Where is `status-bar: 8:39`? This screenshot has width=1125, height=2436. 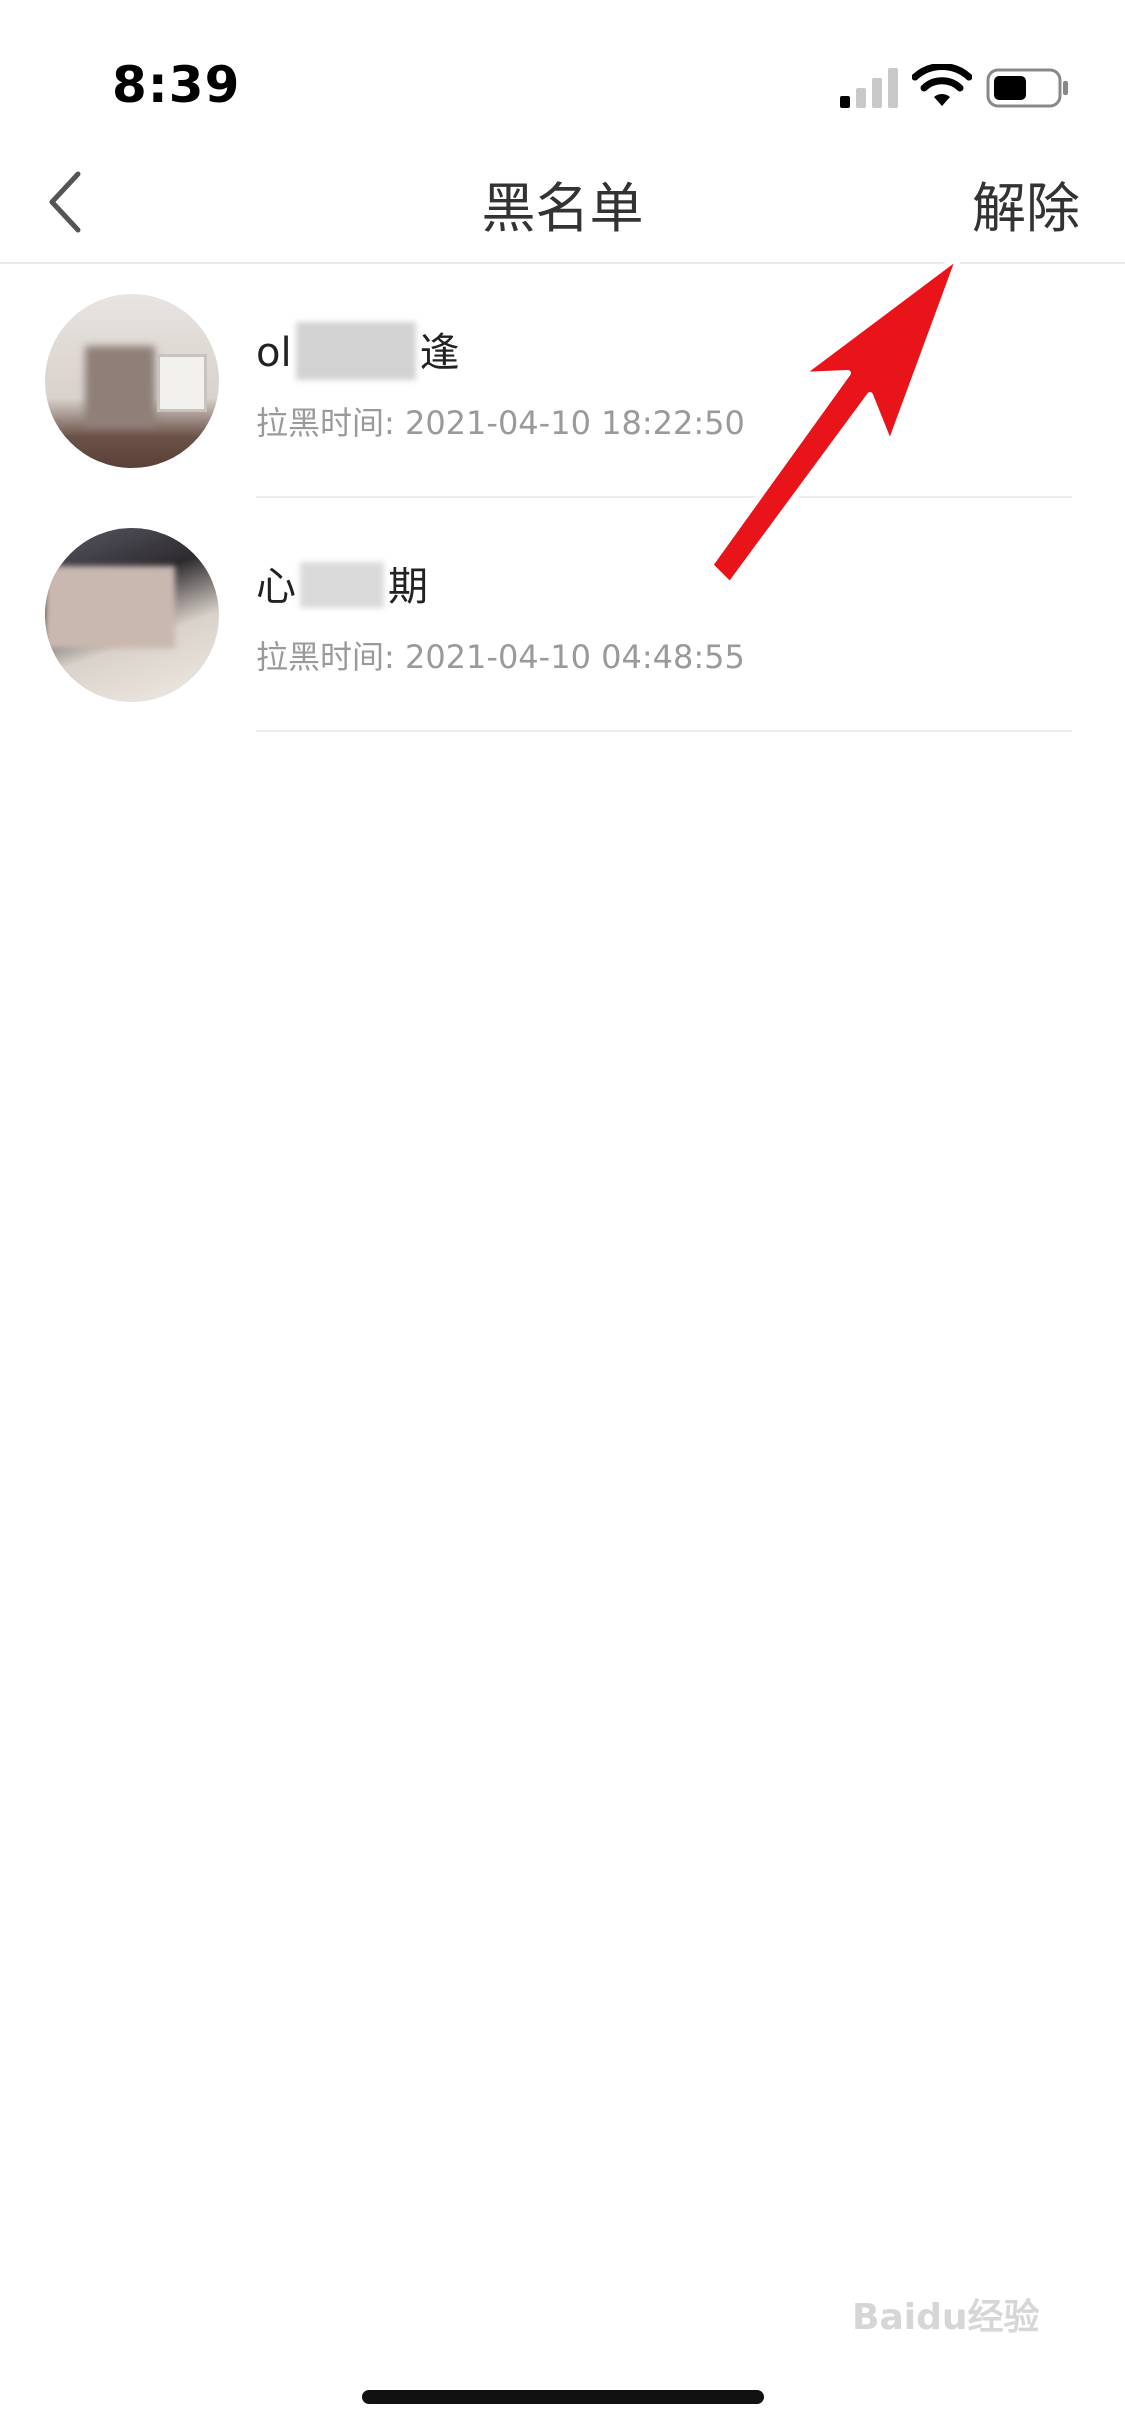
status-bar: 8:39 is located at coordinates (562, 70).